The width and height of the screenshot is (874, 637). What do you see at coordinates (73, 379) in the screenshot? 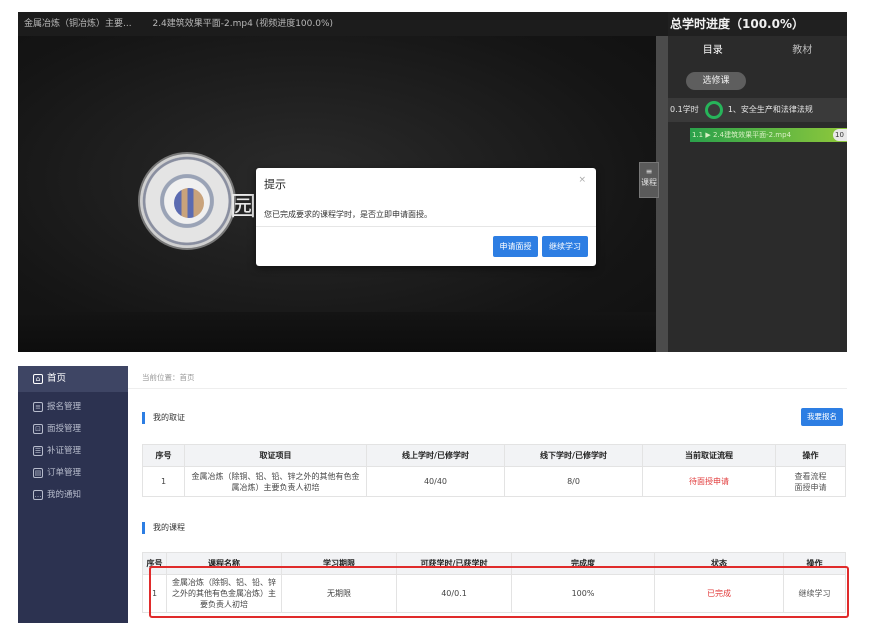
I see `sidebar-item-home: ⌂ 首页` at bounding box center [73, 379].